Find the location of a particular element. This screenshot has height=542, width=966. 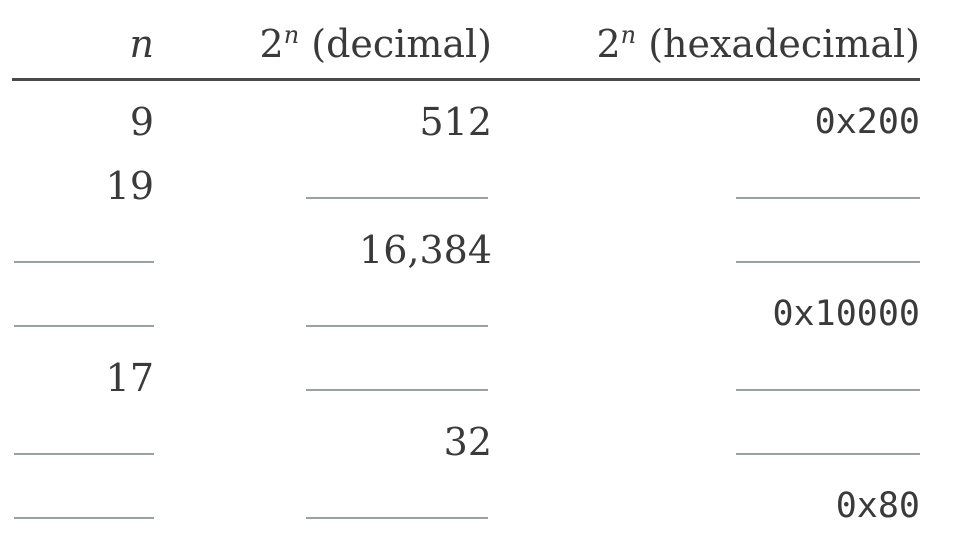

cell-decimal: 16,384 is located at coordinates (425, 250).